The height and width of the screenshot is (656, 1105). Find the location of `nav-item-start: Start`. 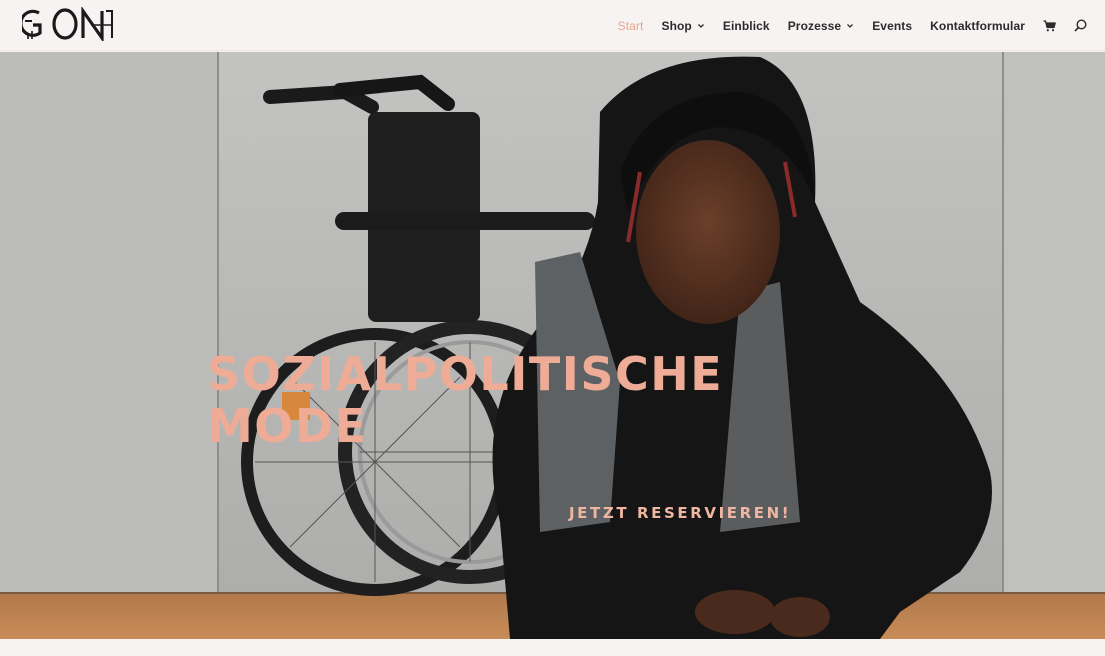

nav-item-start: Start is located at coordinates (631, 25).